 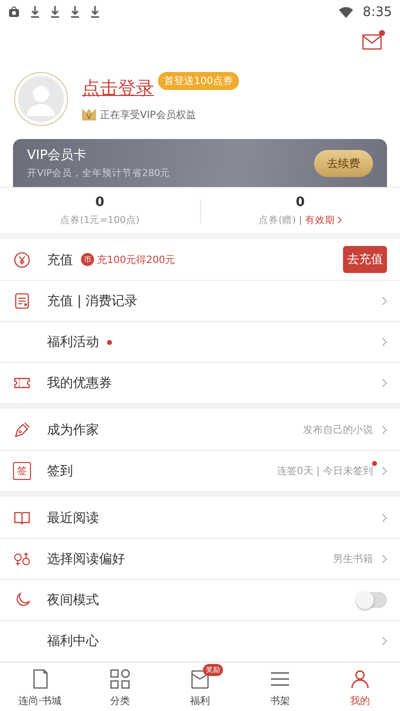 I want to click on balance-label: 点券(1元=100点), so click(x=100, y=220).